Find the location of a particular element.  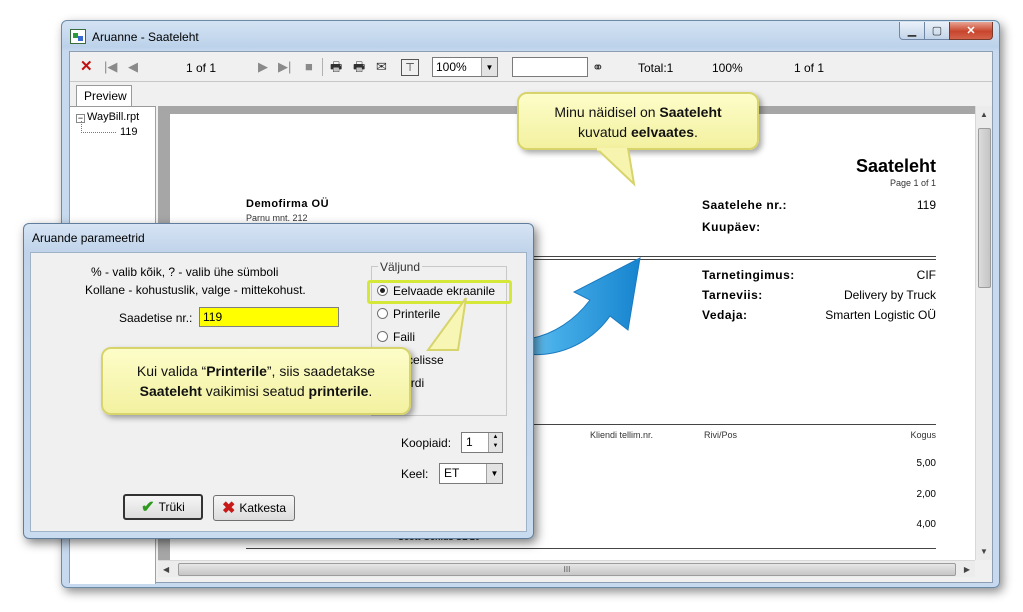

stop-icon: ■ is located at coordinates (309, 67).